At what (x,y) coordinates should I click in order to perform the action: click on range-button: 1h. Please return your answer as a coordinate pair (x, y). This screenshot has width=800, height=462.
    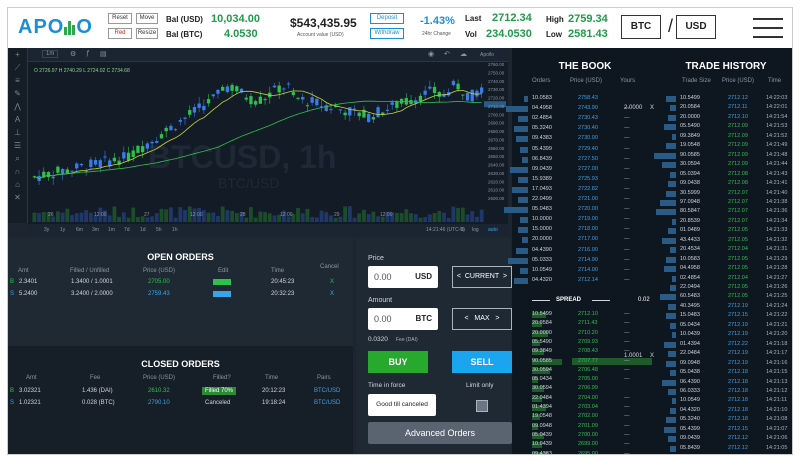
    Looking at the image, I should click on (175, 230).